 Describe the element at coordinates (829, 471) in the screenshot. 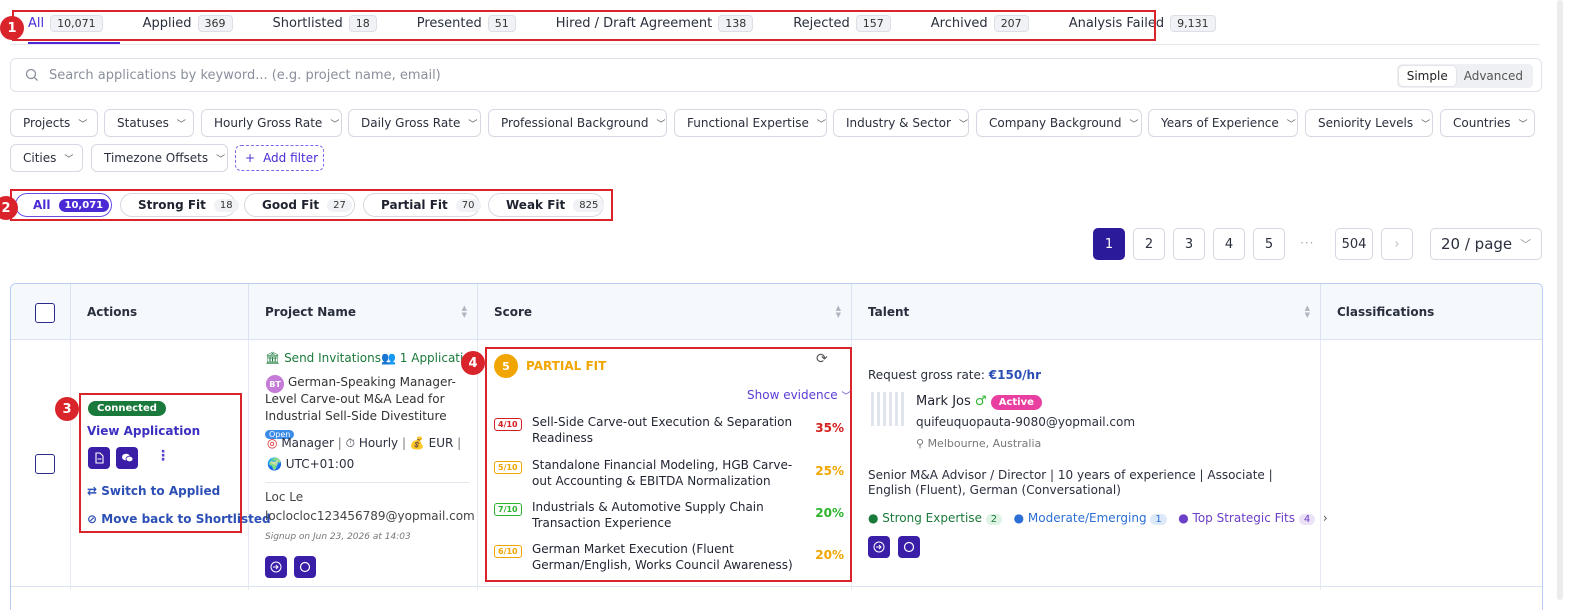

I see `criterion-weight: 25%` at that location.